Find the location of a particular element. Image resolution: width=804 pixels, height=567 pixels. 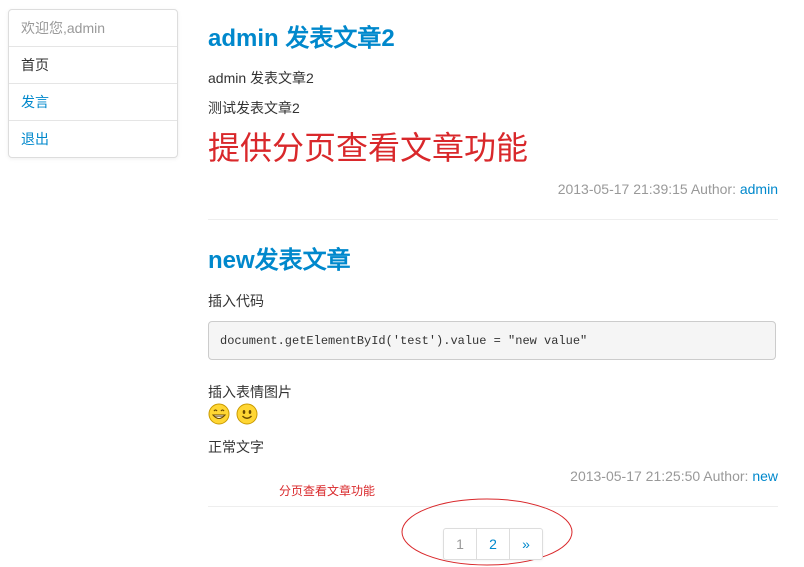

post-highlight-heading: 提供分页查看文章功能 is located at coordinates (368, 148).